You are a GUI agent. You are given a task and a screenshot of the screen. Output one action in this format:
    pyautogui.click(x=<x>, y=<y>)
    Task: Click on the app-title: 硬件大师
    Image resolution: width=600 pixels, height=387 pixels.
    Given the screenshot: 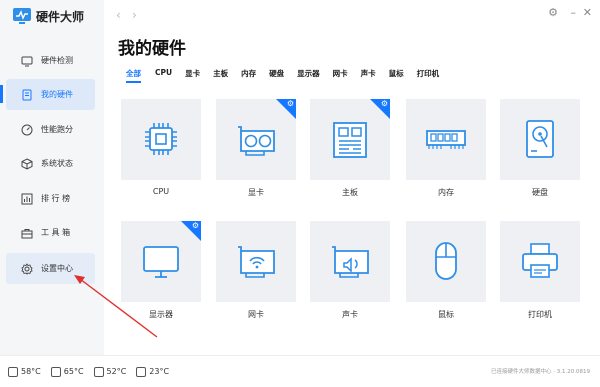 What is the action you would take?
    pyautogui.click(x=60, y=16)
    